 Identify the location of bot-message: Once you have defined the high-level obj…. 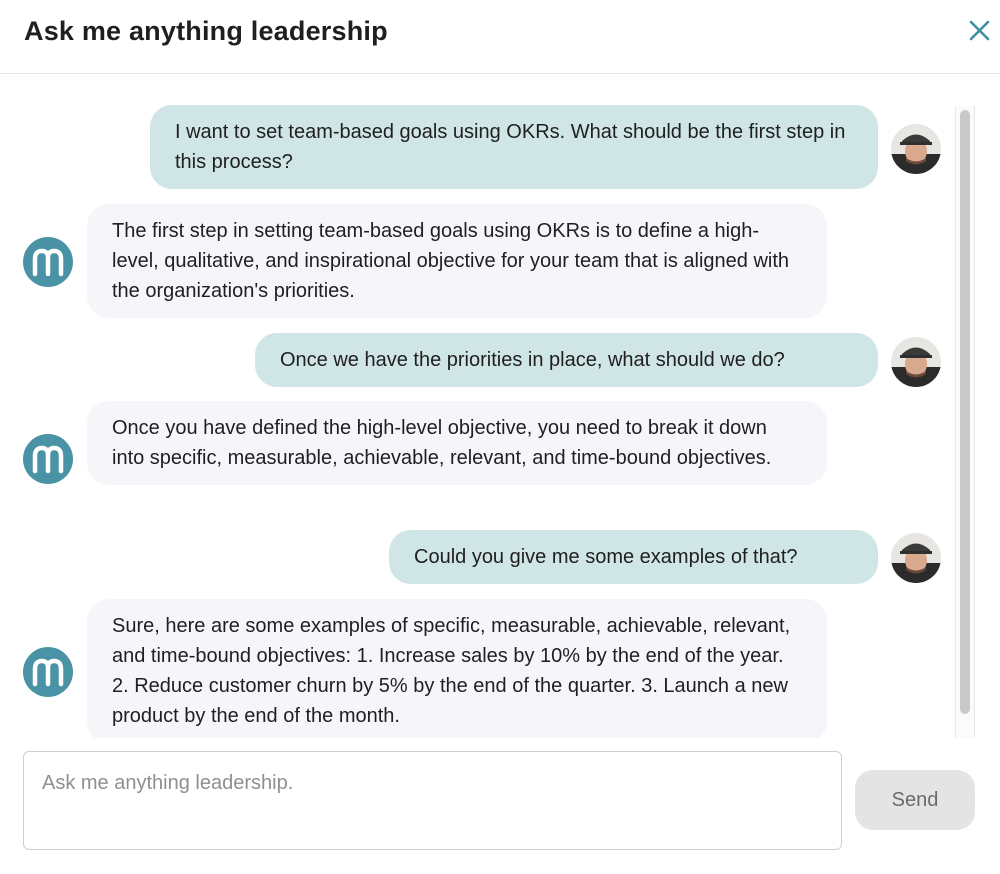
(457, 443).